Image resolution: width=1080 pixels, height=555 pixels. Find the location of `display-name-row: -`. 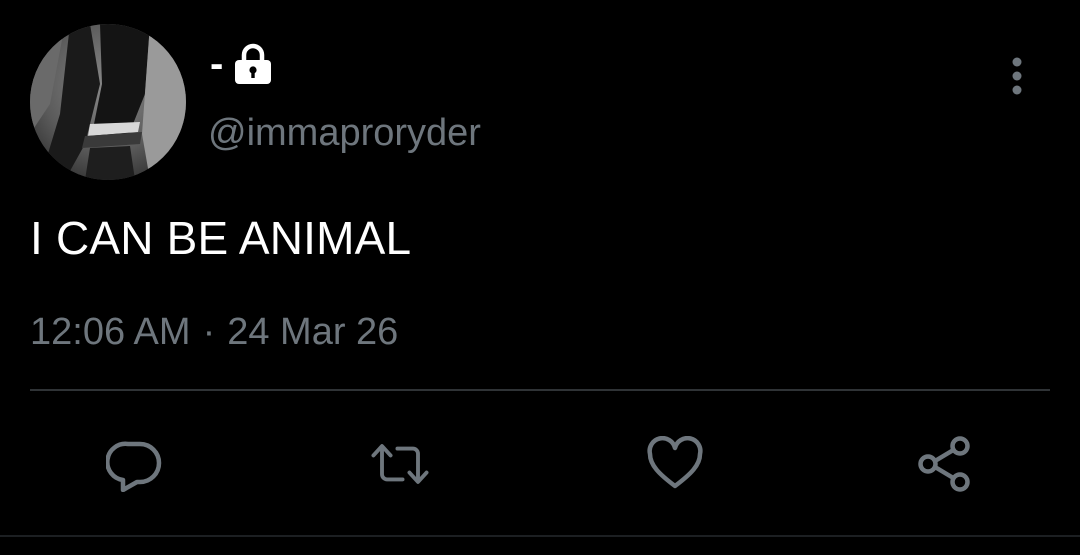

display-name-row: - is located at coordinates (242, 64).